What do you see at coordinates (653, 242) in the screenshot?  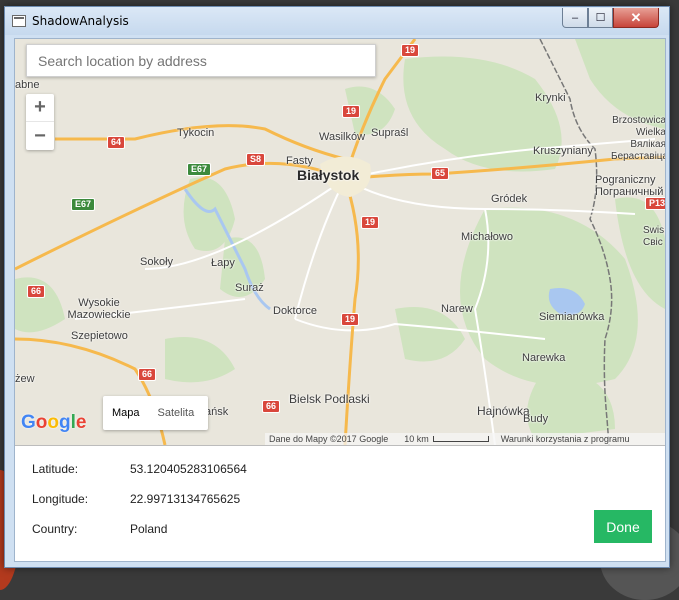 I see `city-label-swis-by: Свіс` at bounding box center [653, 242].